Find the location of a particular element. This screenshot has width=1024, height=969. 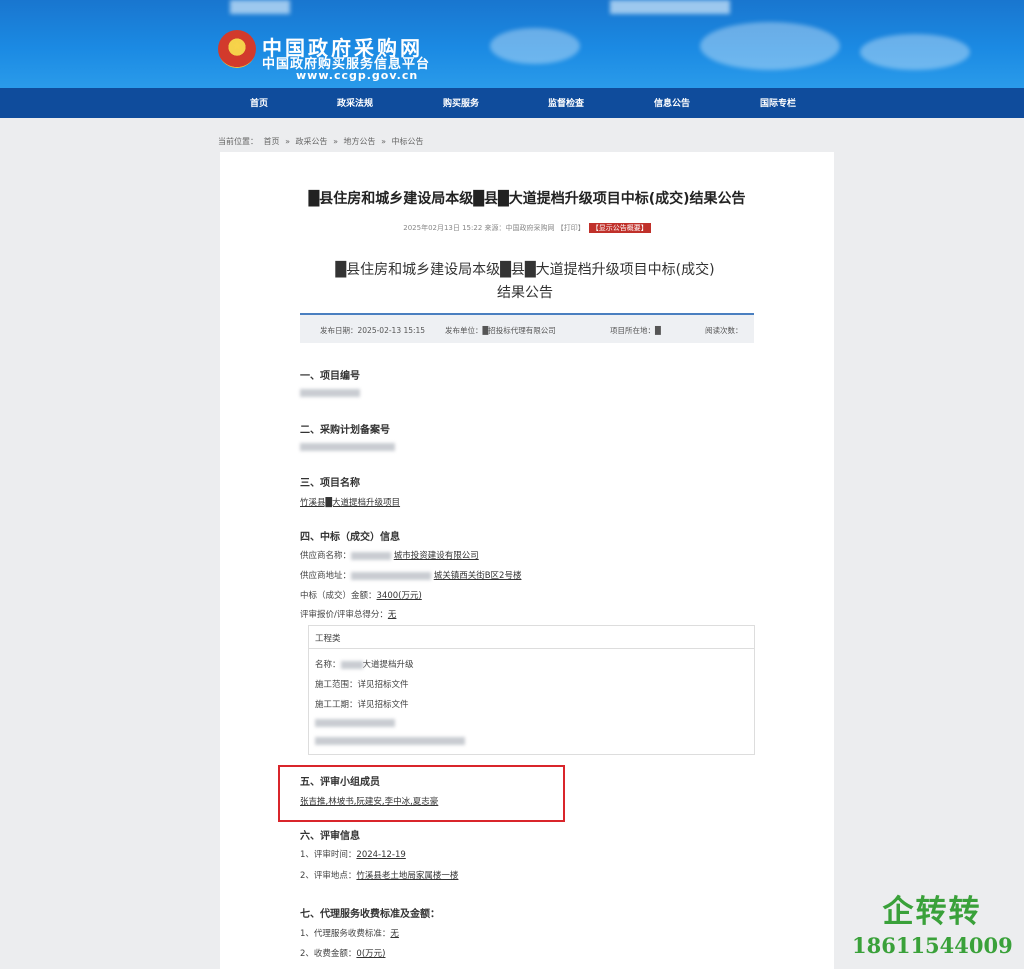

review-place-label: 2、评审地点： is located at coordinates (328, 876).